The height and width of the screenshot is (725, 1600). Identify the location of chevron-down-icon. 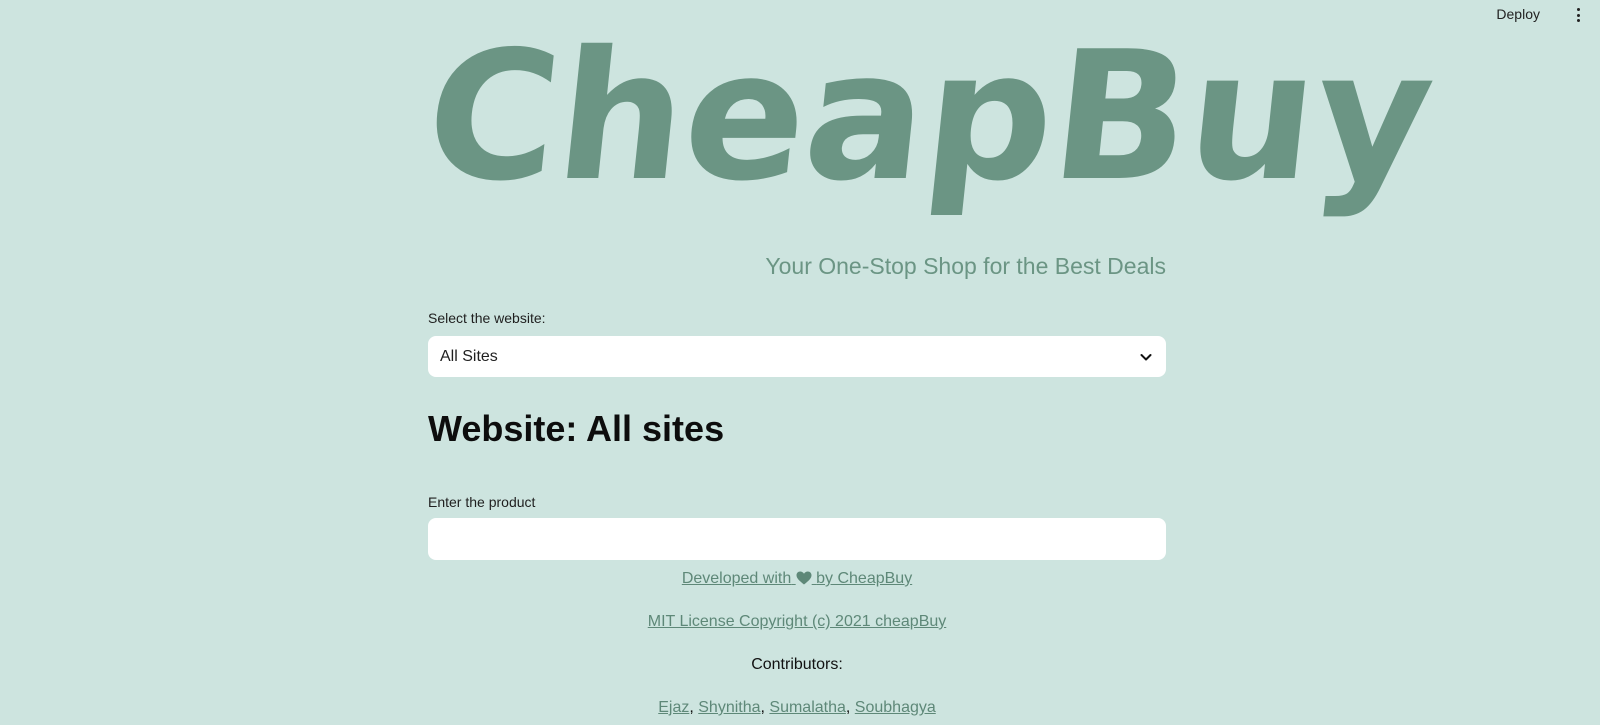
(1146, 356).